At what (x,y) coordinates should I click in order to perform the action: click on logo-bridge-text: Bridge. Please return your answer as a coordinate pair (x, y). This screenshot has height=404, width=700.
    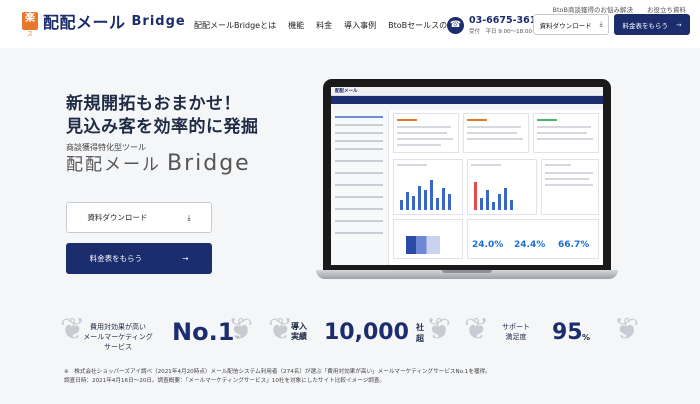
    Looking at the image, I should click on (158, 21).